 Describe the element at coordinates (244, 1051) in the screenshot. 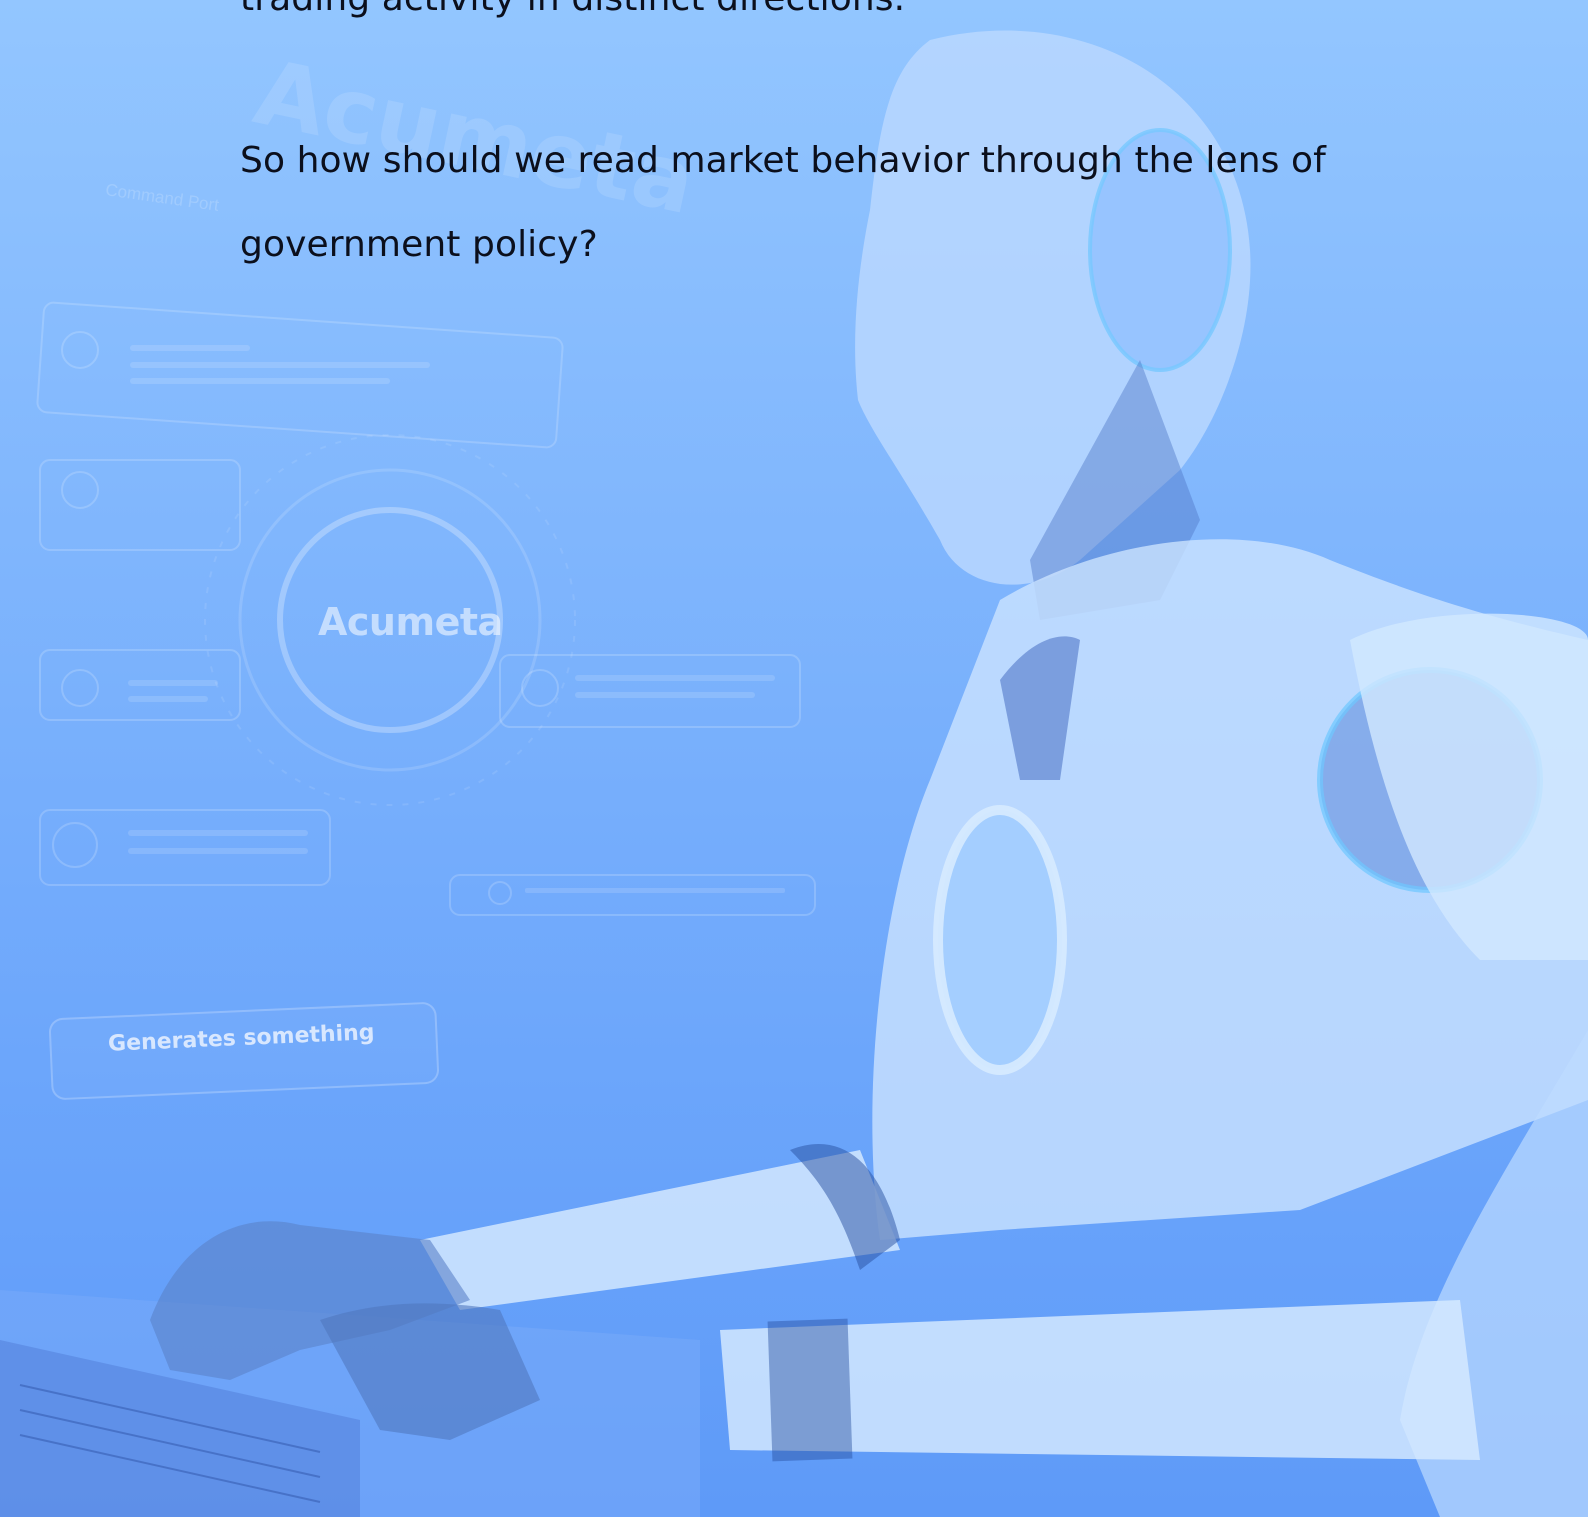

I see `generate-panel` at that location.